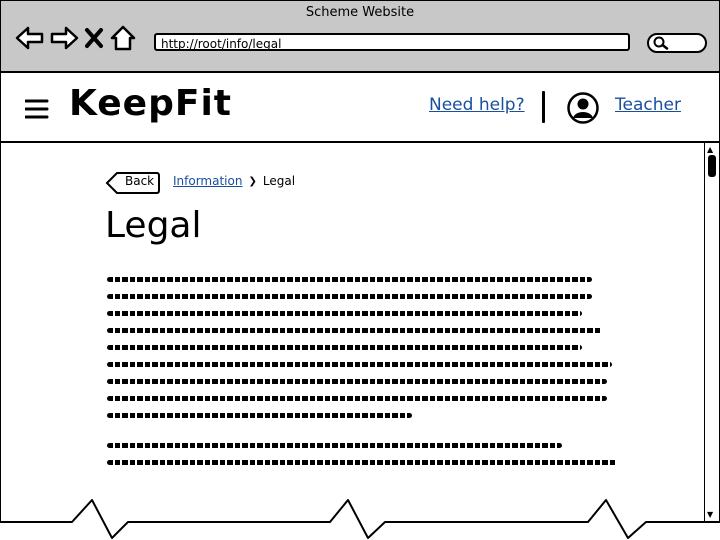  Describe the element at coordinates (140, 181) in the screenshot. I see `back-button-label: Back` at that location.